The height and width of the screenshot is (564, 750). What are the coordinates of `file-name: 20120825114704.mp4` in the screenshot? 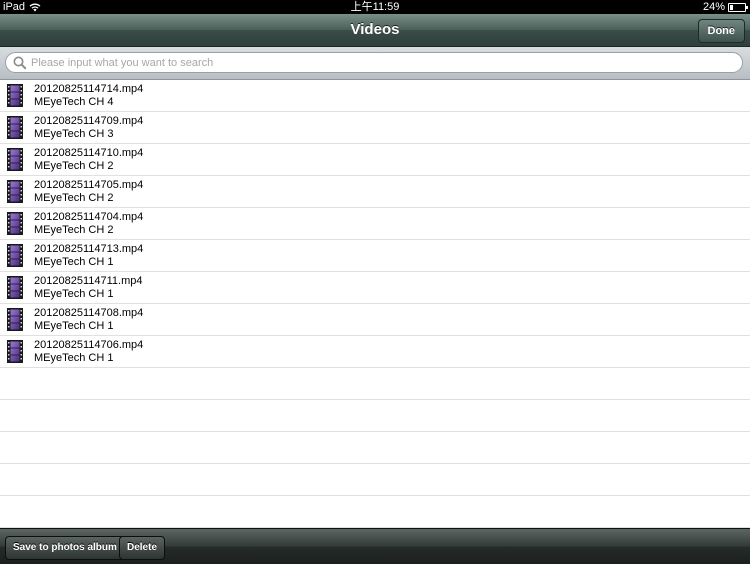 It's located at (89, 217).